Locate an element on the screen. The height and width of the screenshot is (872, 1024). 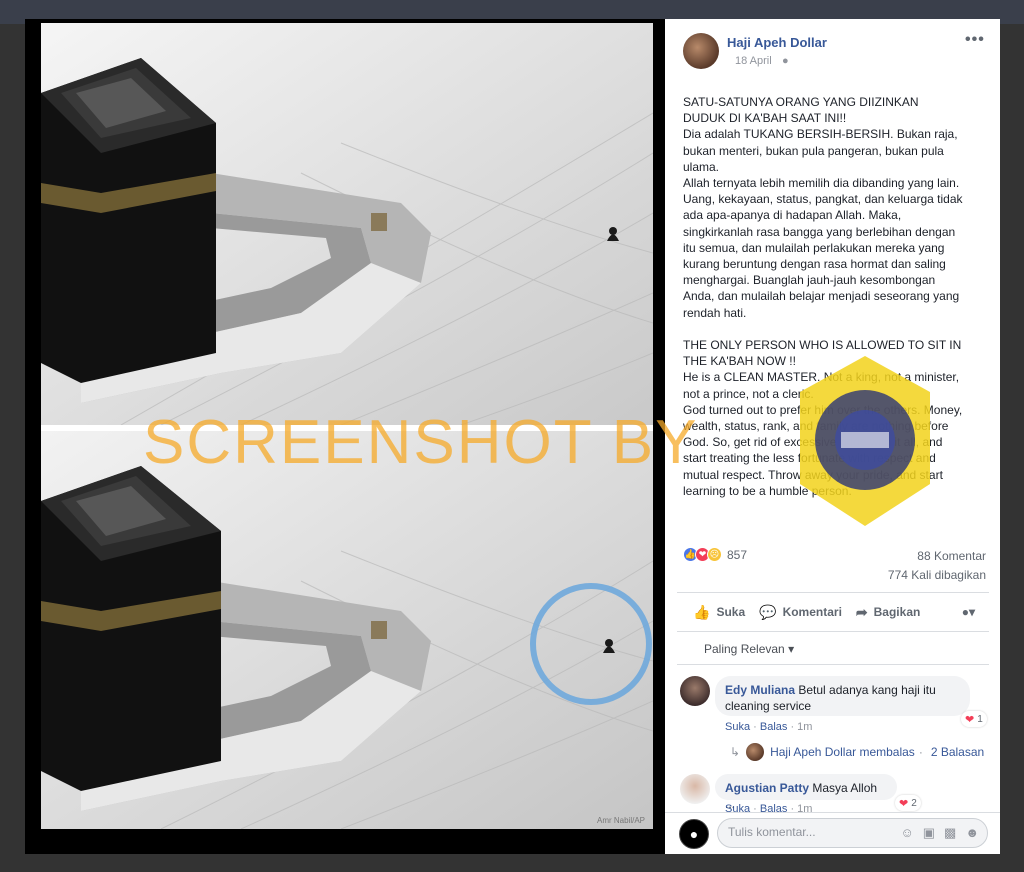
comment-button-label: Komentari is located at coordinates (812, 612).